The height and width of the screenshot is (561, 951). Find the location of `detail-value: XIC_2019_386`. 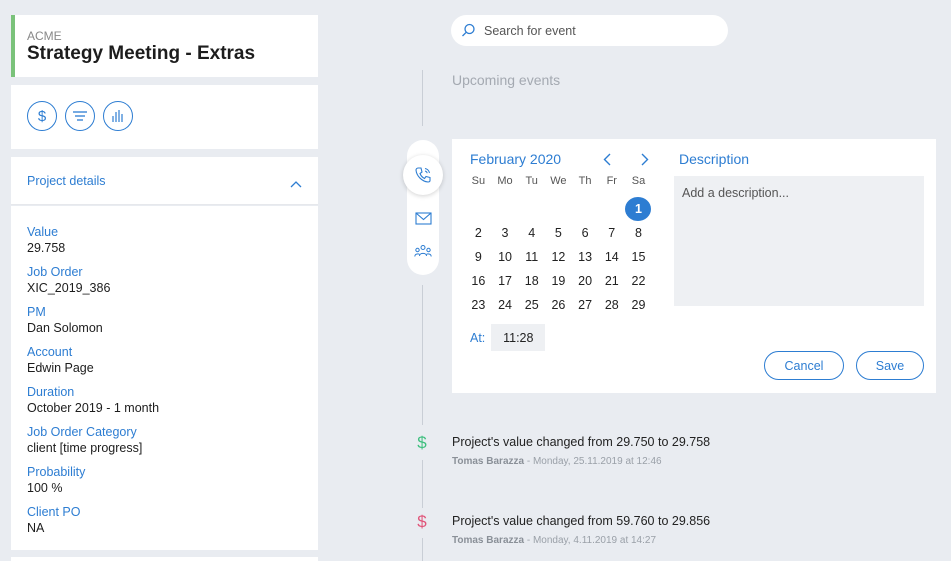

detail-value: XIC_2019_386 is located at coordinates (69, 288).